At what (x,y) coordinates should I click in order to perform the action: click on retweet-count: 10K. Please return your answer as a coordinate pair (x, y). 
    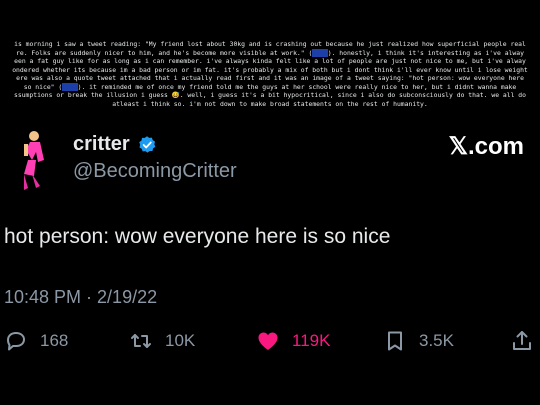
    Looking at the image, I should click on (180, 340).